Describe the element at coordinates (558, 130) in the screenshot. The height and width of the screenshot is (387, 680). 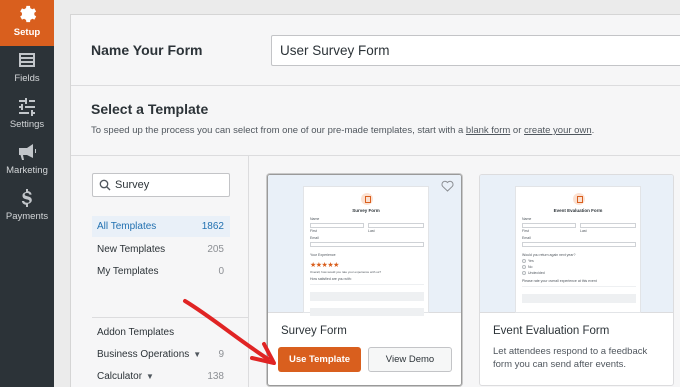
I see `create-your-own-link: create your own` at that location.